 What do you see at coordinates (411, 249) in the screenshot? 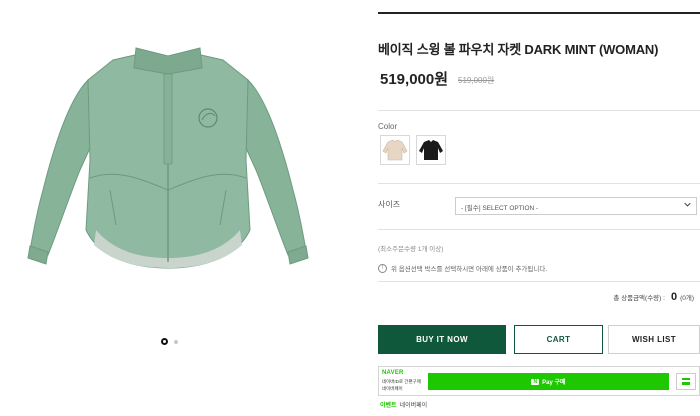
I see `min-quantity-note: (최소주문수량 1개 이상)` at bounding box center [411, 249].